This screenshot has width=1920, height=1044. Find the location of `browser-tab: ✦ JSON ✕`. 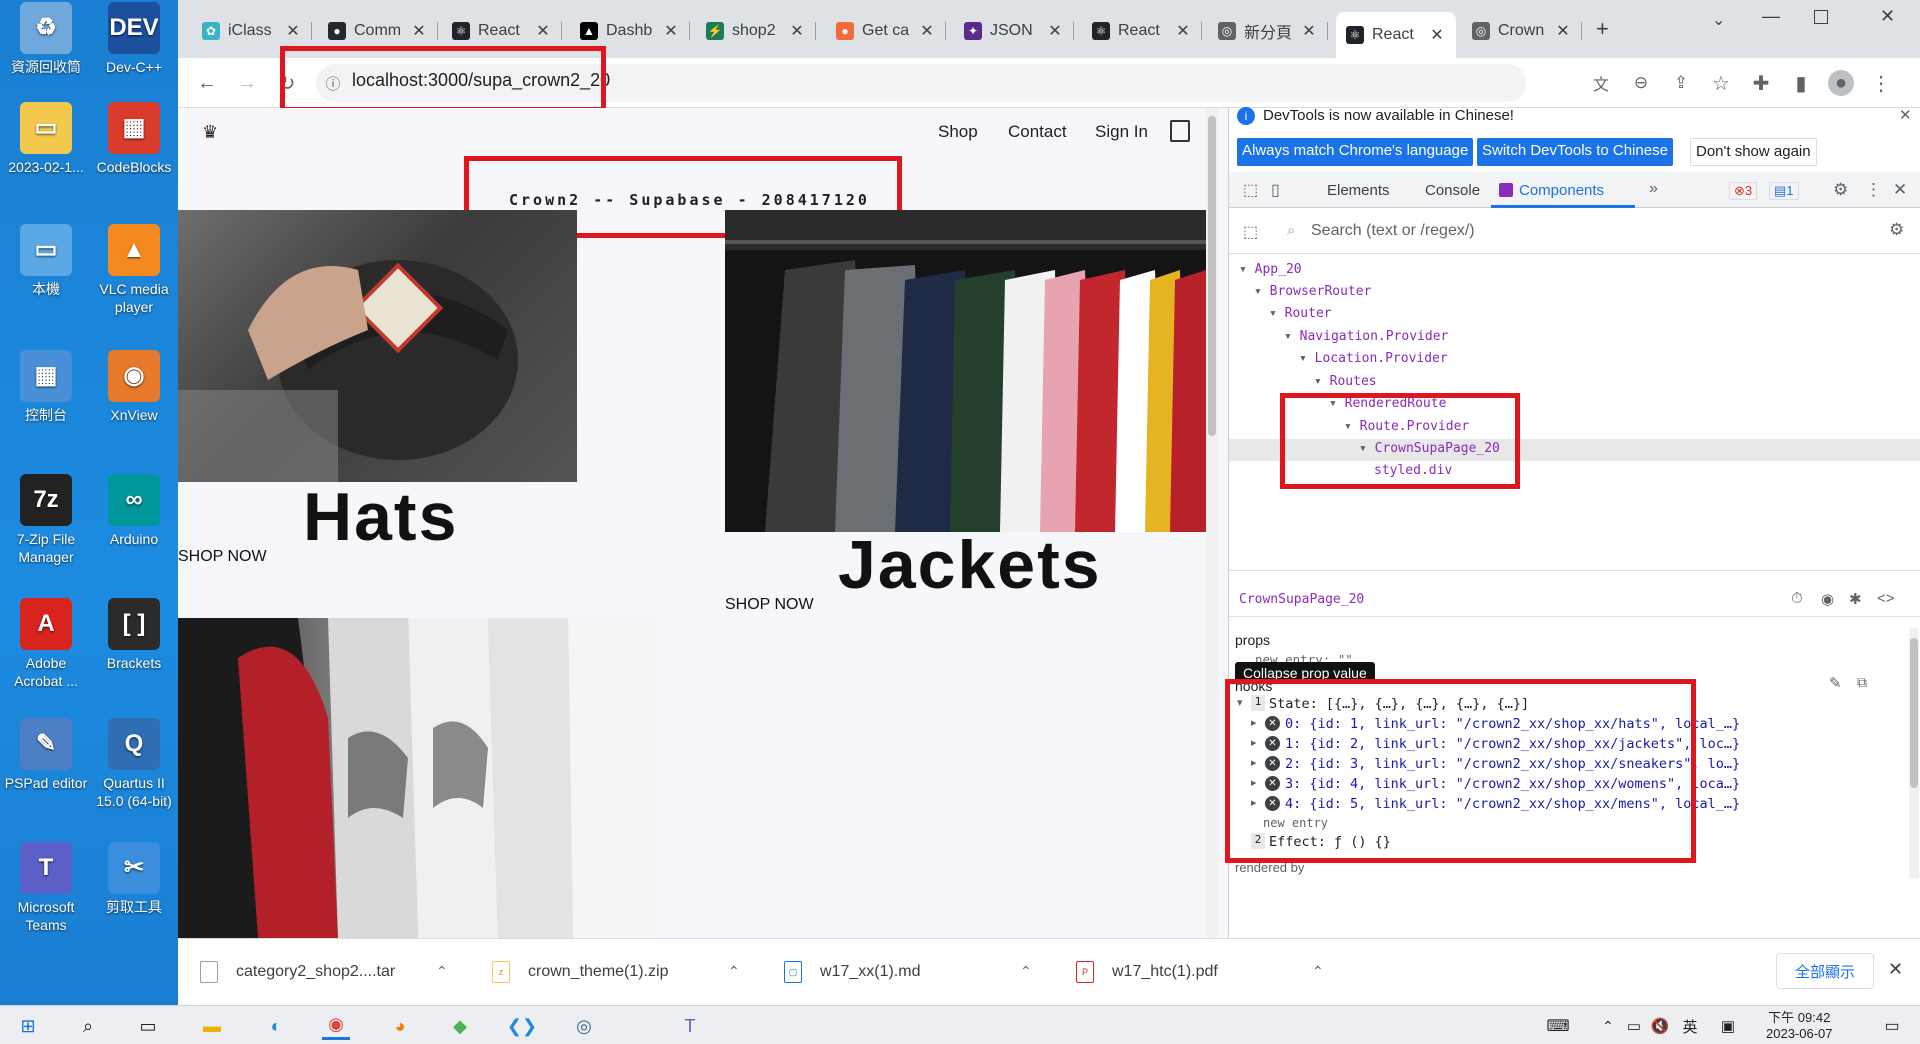

browser-tab: ✦ JSON ✕ is located at coordinates (1014, 31).